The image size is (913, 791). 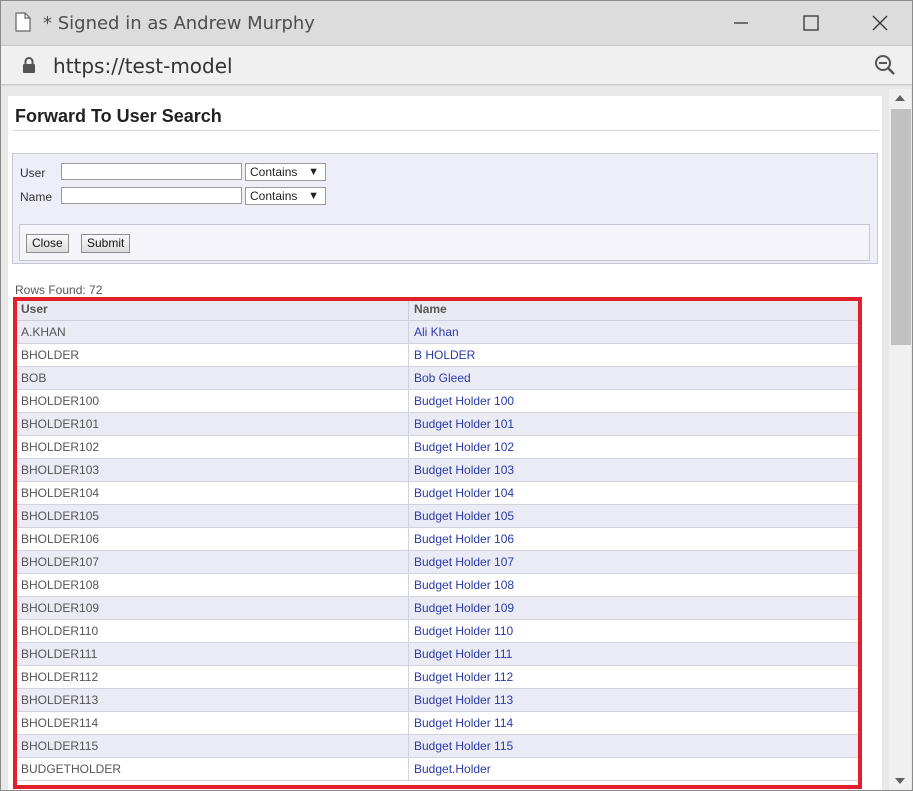 I want to click on minimize-button, so click(x=741, y=23).